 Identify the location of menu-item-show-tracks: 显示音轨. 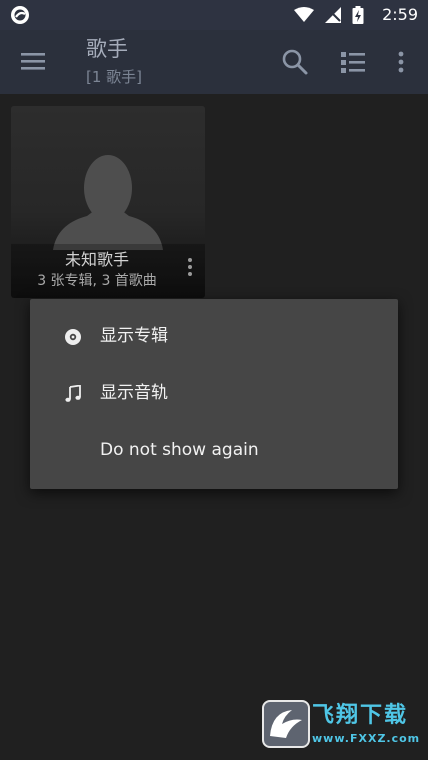
(214, 393).